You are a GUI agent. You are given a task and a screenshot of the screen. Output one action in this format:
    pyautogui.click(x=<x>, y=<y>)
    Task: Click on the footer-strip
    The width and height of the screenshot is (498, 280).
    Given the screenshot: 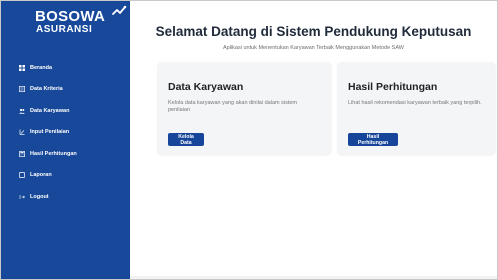 What is the action you would take?
    pyautogui.click(x=313, y=277)
    